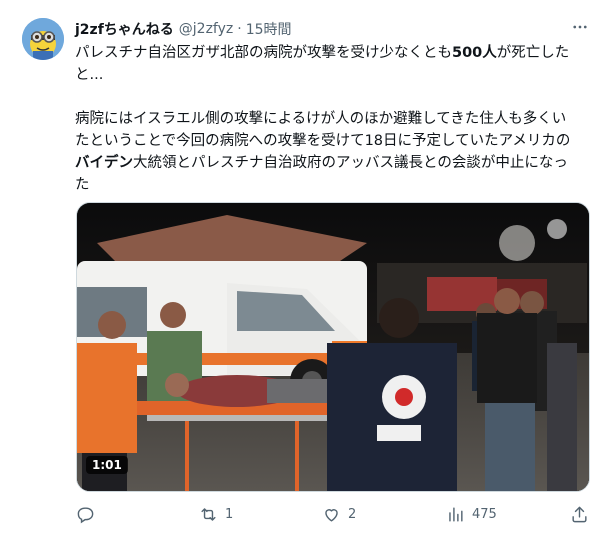 This screenshot has width=615, height=539. I want to click on reply-icon, so click(85, 514).